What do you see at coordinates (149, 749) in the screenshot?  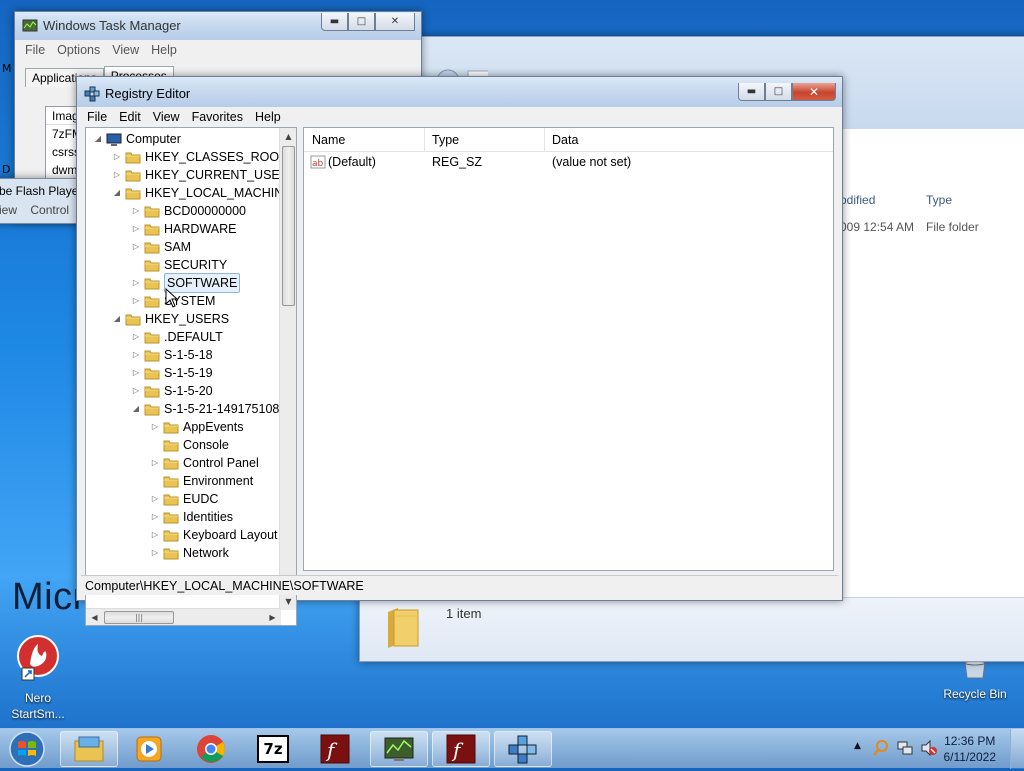 I see `taskbar-media-player-button` at bounding box center [149, 749].